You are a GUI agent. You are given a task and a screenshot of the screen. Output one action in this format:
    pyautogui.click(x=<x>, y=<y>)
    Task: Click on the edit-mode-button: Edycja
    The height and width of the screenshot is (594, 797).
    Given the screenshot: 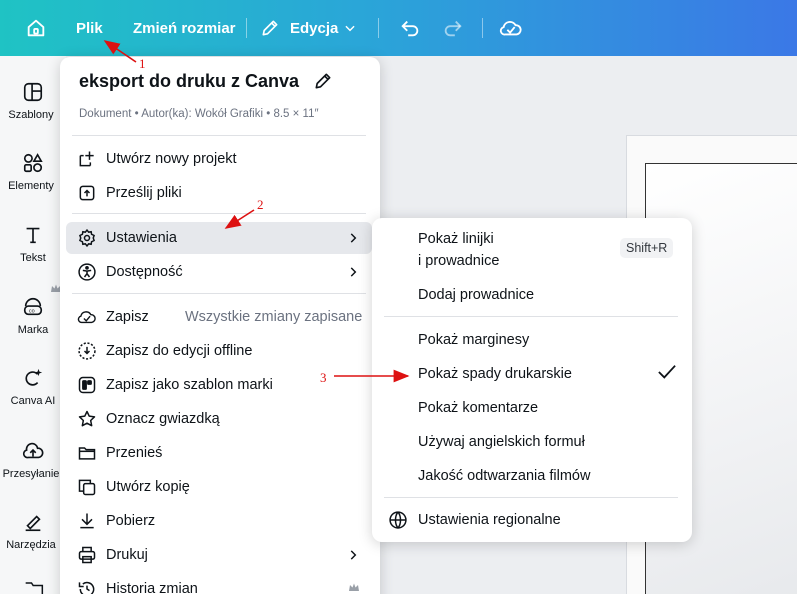 What is the action you would take?
    pyautogui.click(x=314, y=28)
    